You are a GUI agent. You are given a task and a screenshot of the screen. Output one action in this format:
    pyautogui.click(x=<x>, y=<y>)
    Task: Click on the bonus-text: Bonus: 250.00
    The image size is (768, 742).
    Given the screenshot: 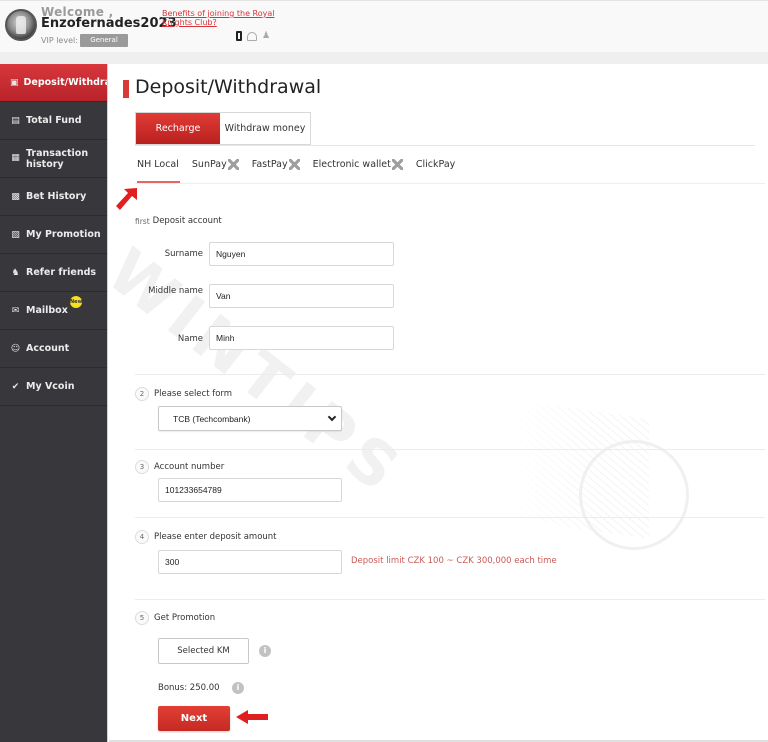 What is the action you would take?
    pyautogui.click(x=189, y=688)
    